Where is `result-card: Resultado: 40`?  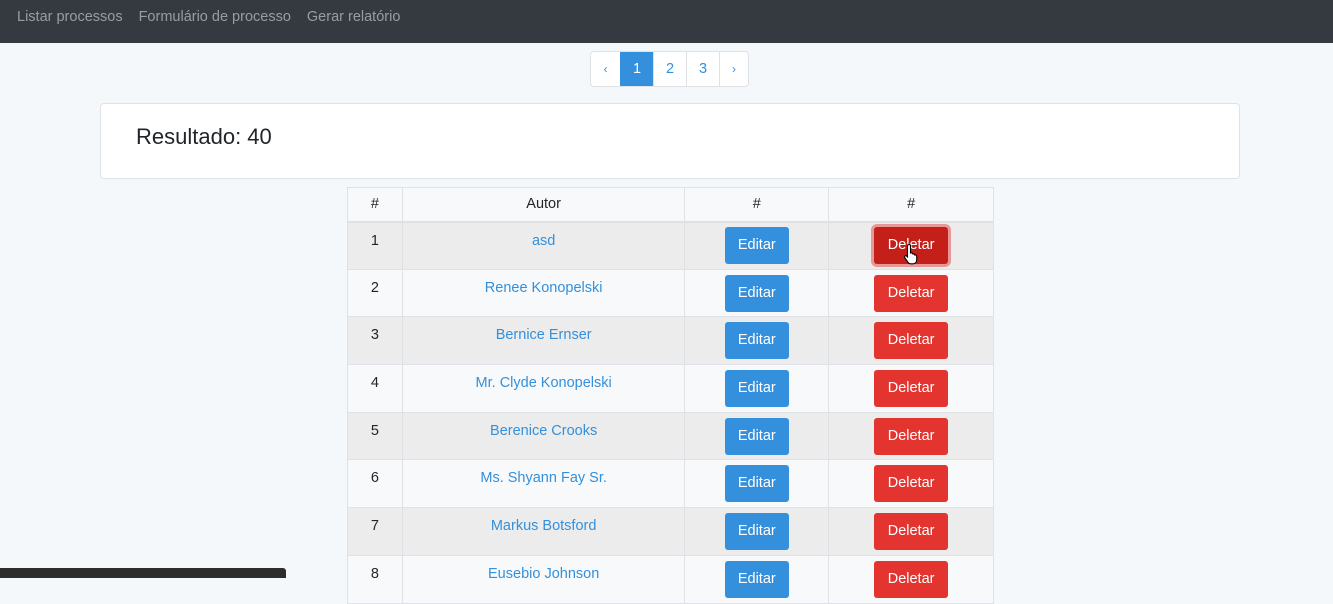
result-card: Resultado: 40 is located at coordinates (670, 141).